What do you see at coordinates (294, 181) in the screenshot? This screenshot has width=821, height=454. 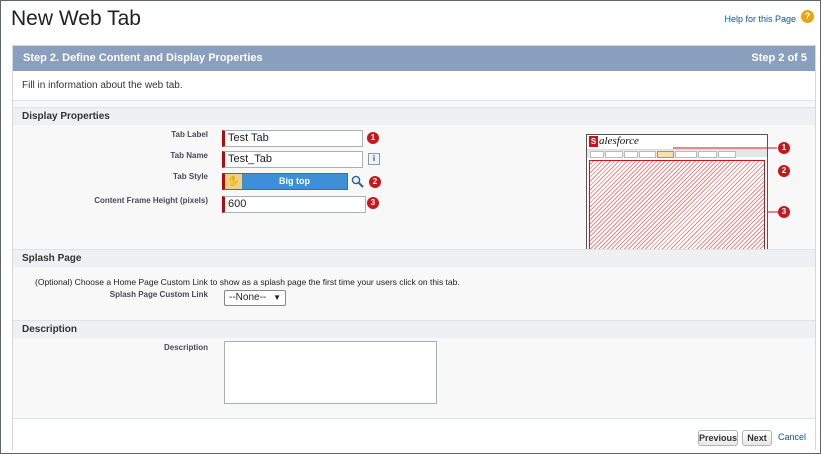 I see `tab-style-value: Big top` at bounding box center [294, 181].